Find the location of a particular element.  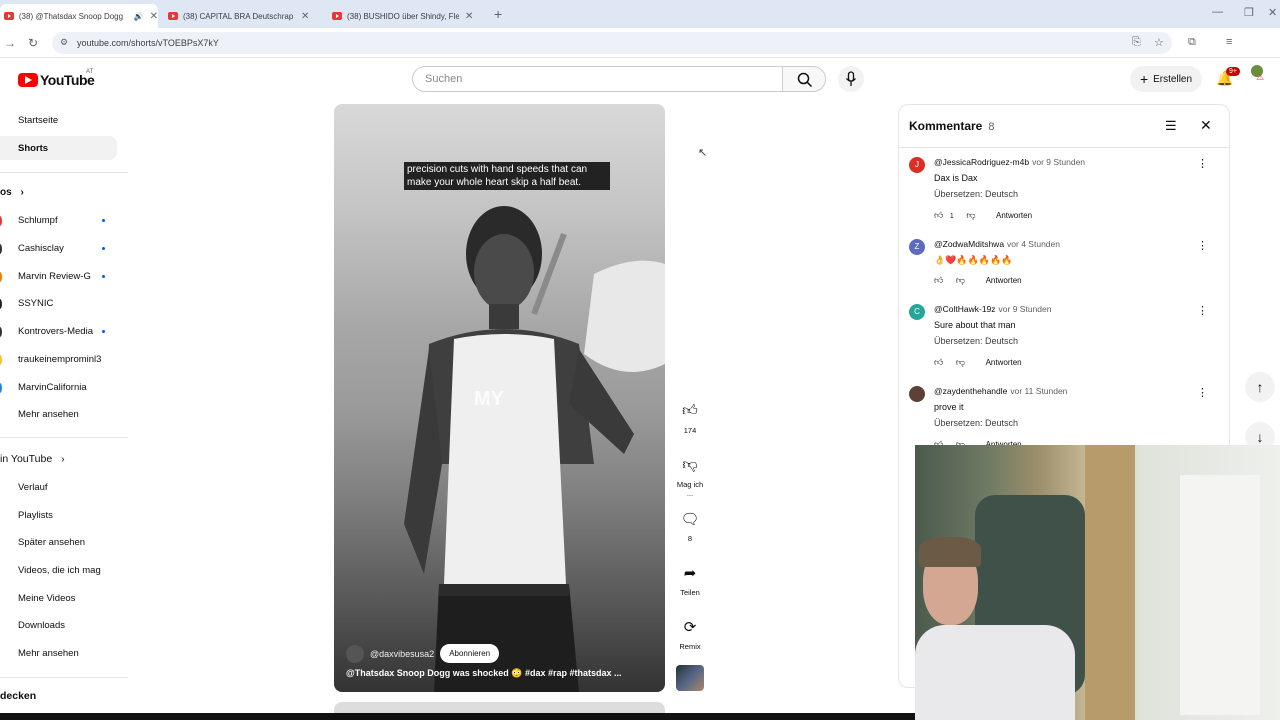

youtube-logo: YouTube AT is located at coordinates (56, 78).